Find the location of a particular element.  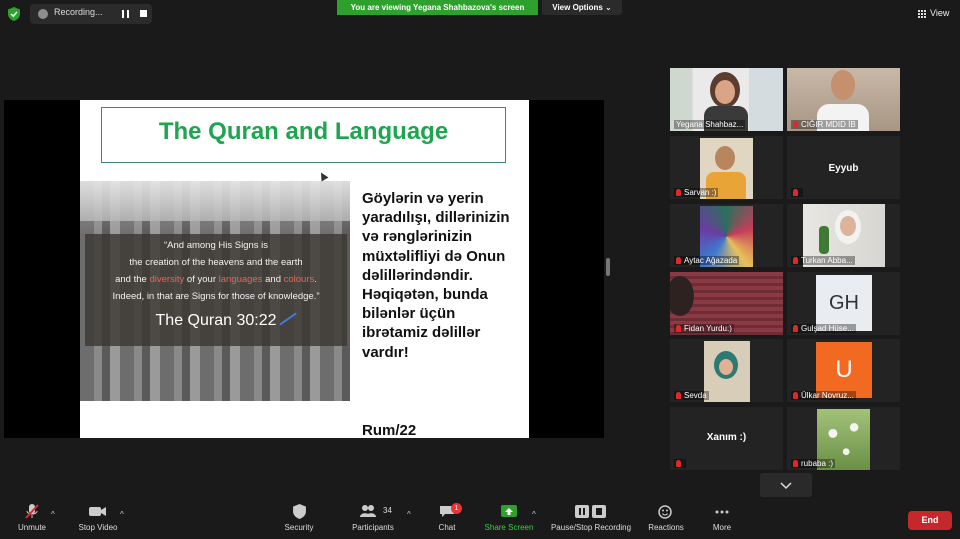

participant-avatar: U is located at coordinates (844, 370).